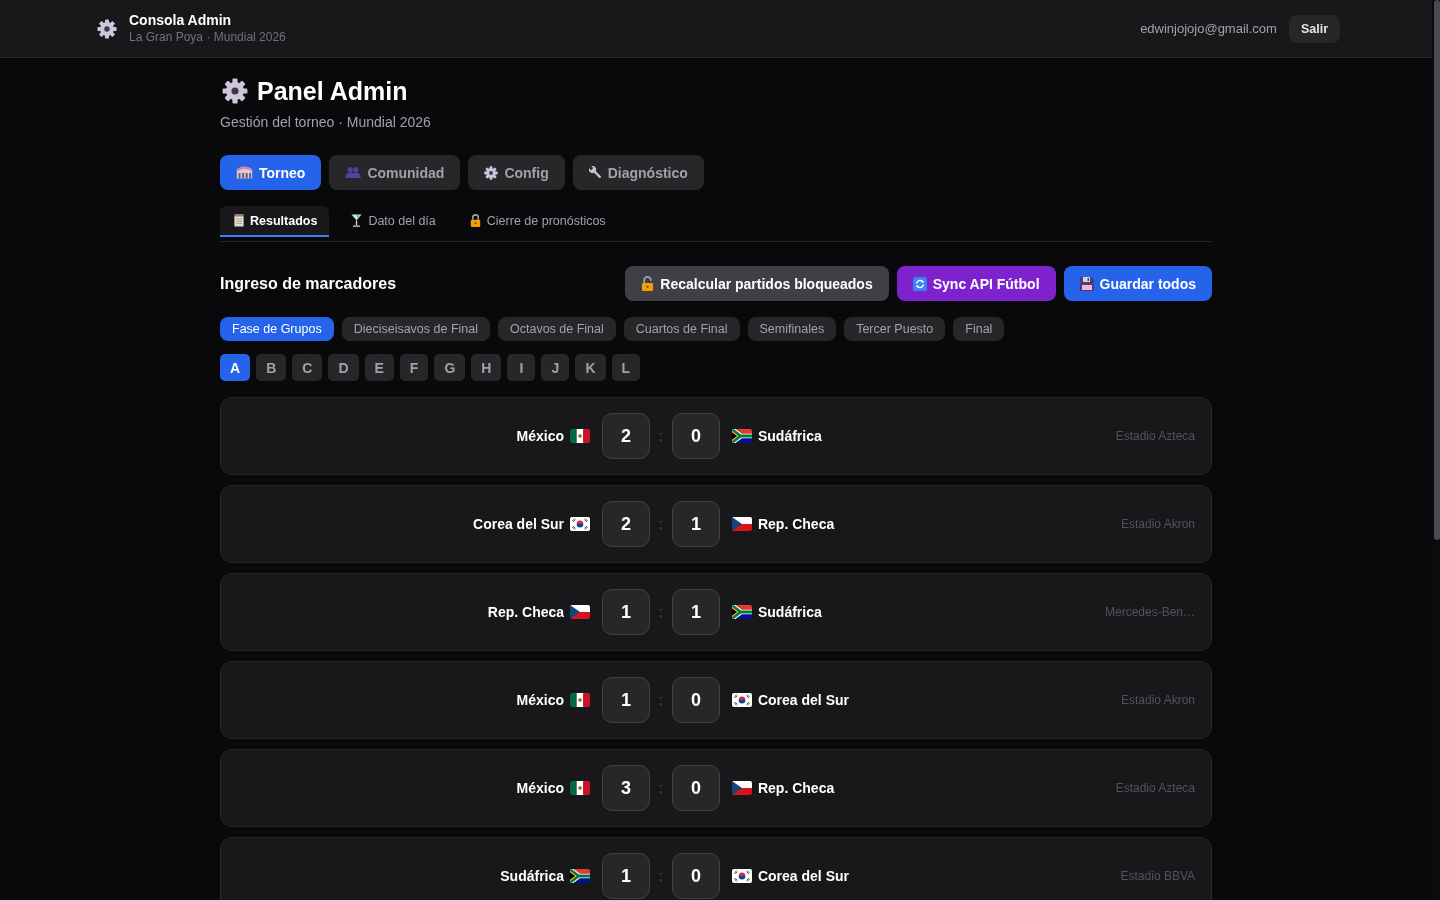 The height and width of the screenshot is (900, 1440). What do you see at coordinates (626, 788) in the screenshot?
I see `score-input: 3` at bounding box center [626, 788].